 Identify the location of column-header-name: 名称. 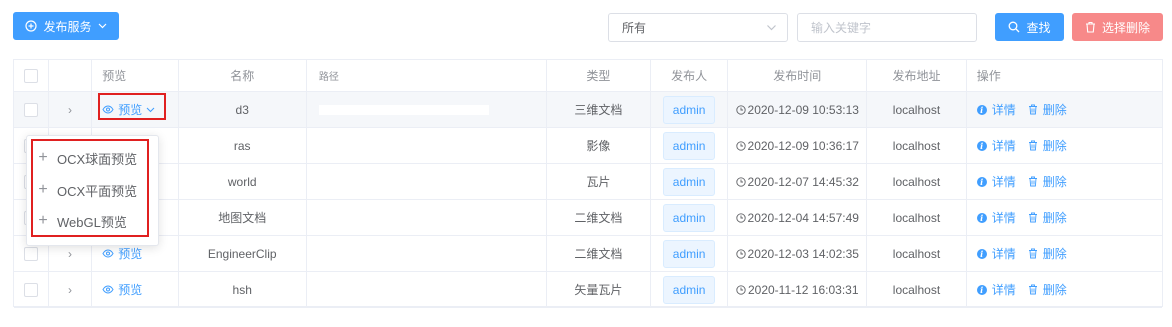
(243, 75).